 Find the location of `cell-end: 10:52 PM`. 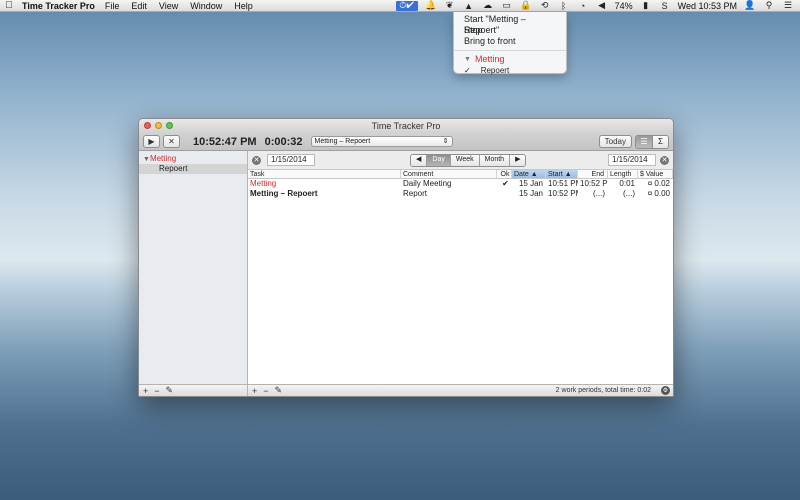

cell-end: 10:52 PM is located at coordinates (594, 183).